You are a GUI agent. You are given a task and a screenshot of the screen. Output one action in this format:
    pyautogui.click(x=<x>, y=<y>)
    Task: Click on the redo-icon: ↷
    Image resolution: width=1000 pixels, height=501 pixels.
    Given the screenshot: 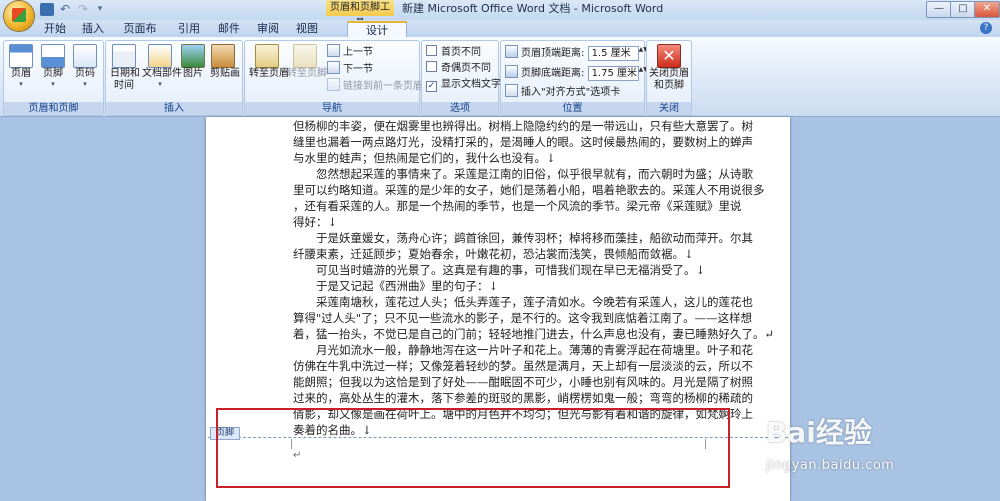 What is the action you would take?
    pyautogui.click(x=83, y=9)
    